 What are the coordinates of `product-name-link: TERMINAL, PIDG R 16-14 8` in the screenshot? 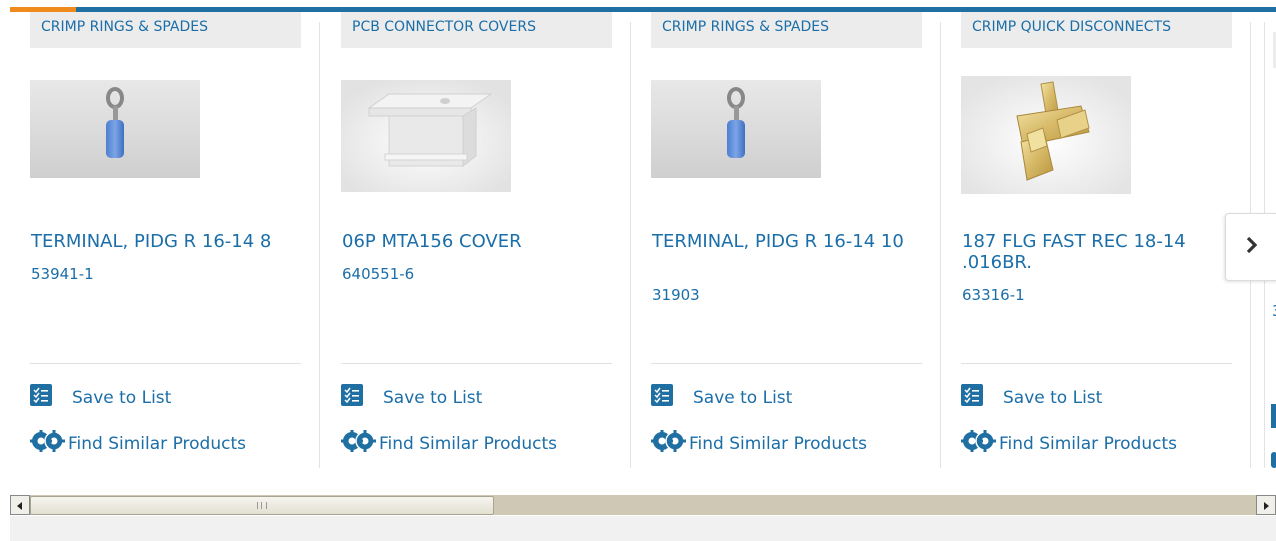 It's located at (163, 241).